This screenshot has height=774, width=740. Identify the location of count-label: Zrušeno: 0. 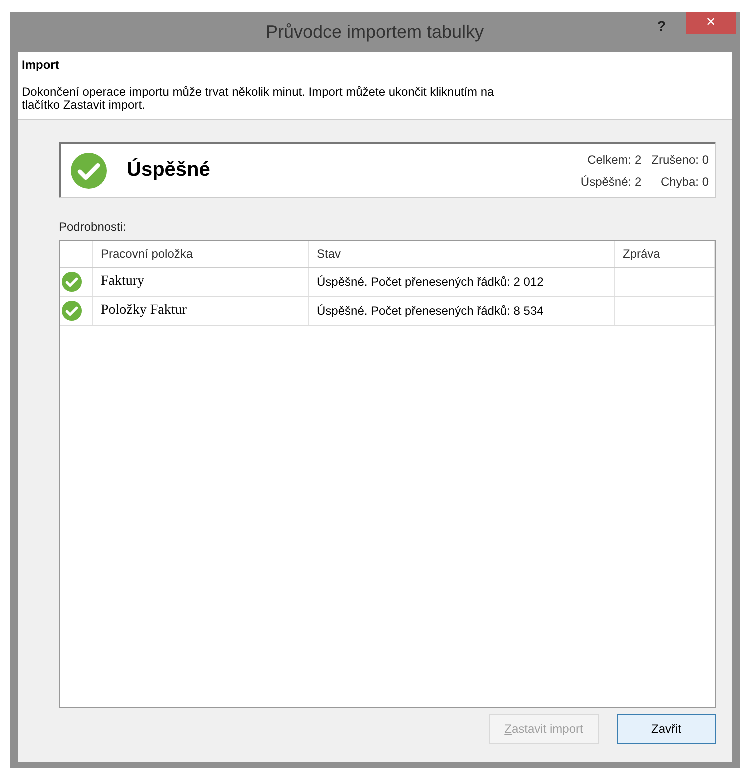
(680, 159).